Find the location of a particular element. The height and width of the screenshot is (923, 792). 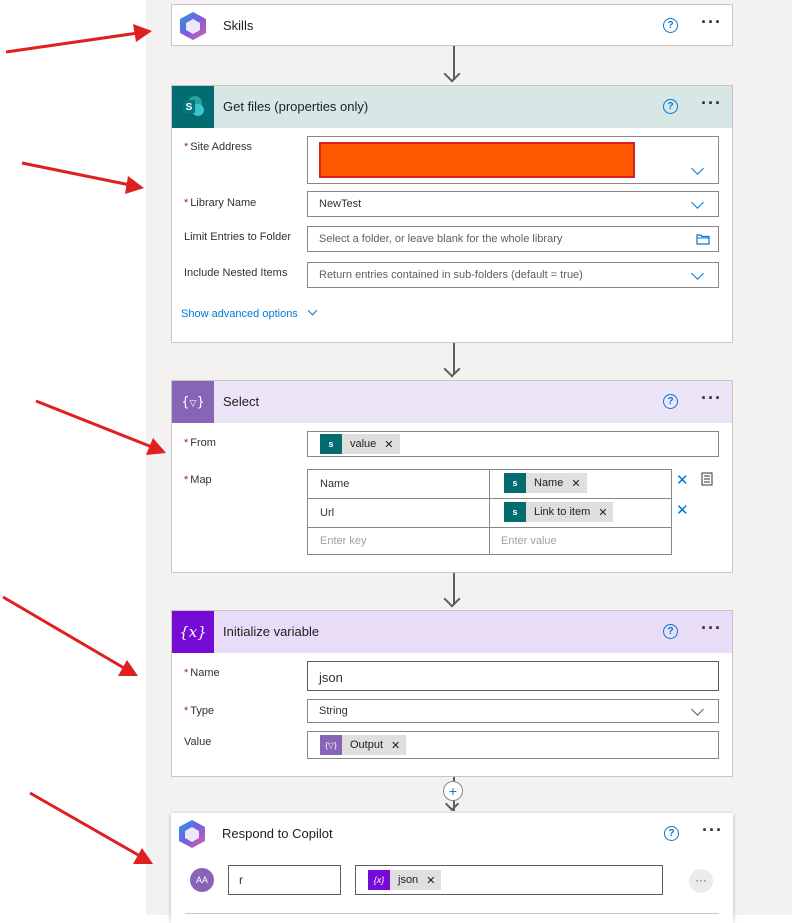

text-output-avatar: AA is located at coordinates (202, 880).